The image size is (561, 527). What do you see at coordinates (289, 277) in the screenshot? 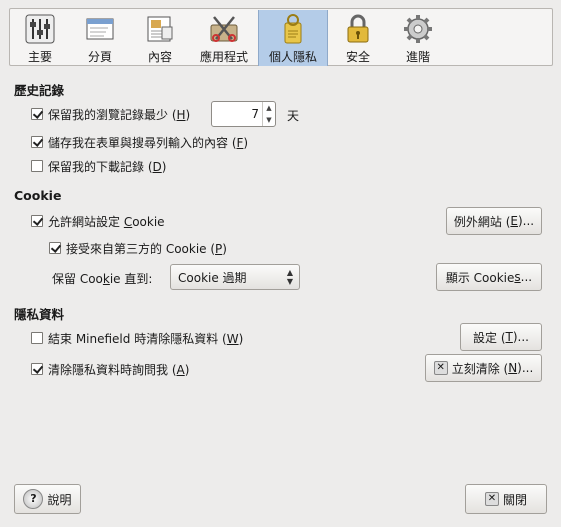
I see `chevron-updown-icon: ▲ ▼` at bounding box center [289, 277].